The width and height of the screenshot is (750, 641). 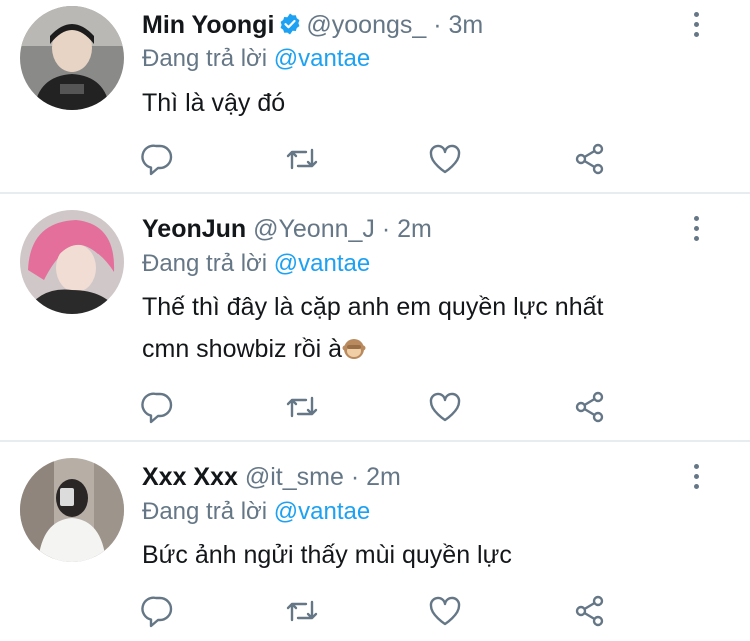 I want to click on tweet-text-line: Thế thì đây là cặp anh em quyền lực nhất, so click(x=373, y=307).